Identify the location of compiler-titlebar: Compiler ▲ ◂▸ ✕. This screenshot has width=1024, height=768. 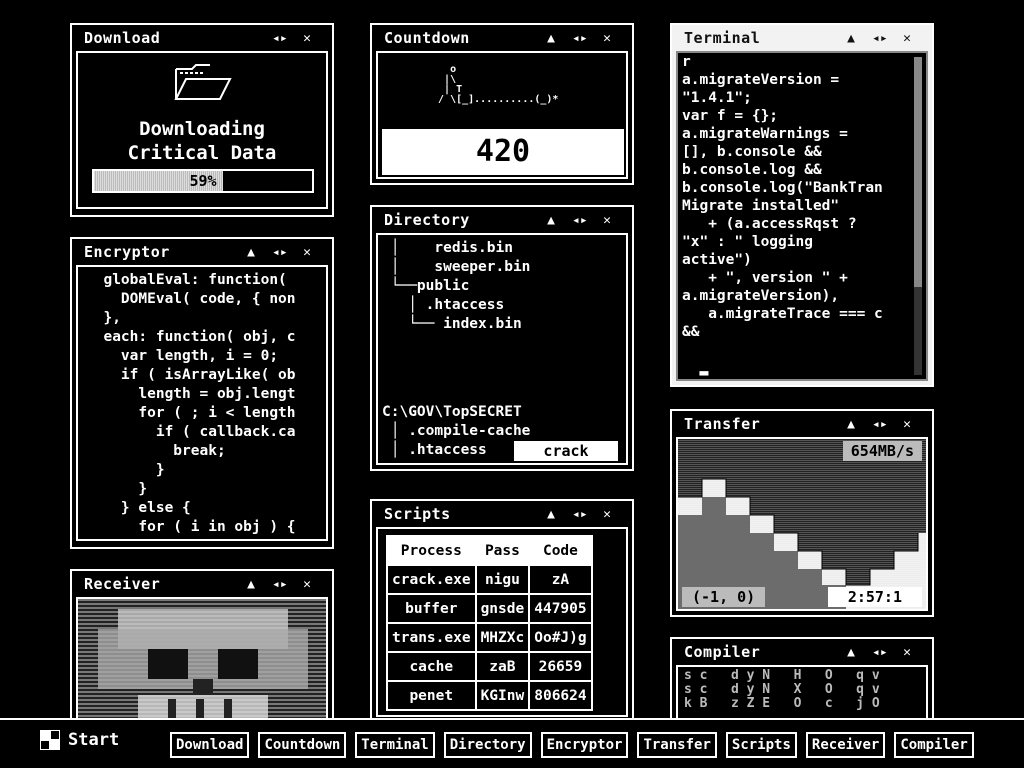
(802, 652).